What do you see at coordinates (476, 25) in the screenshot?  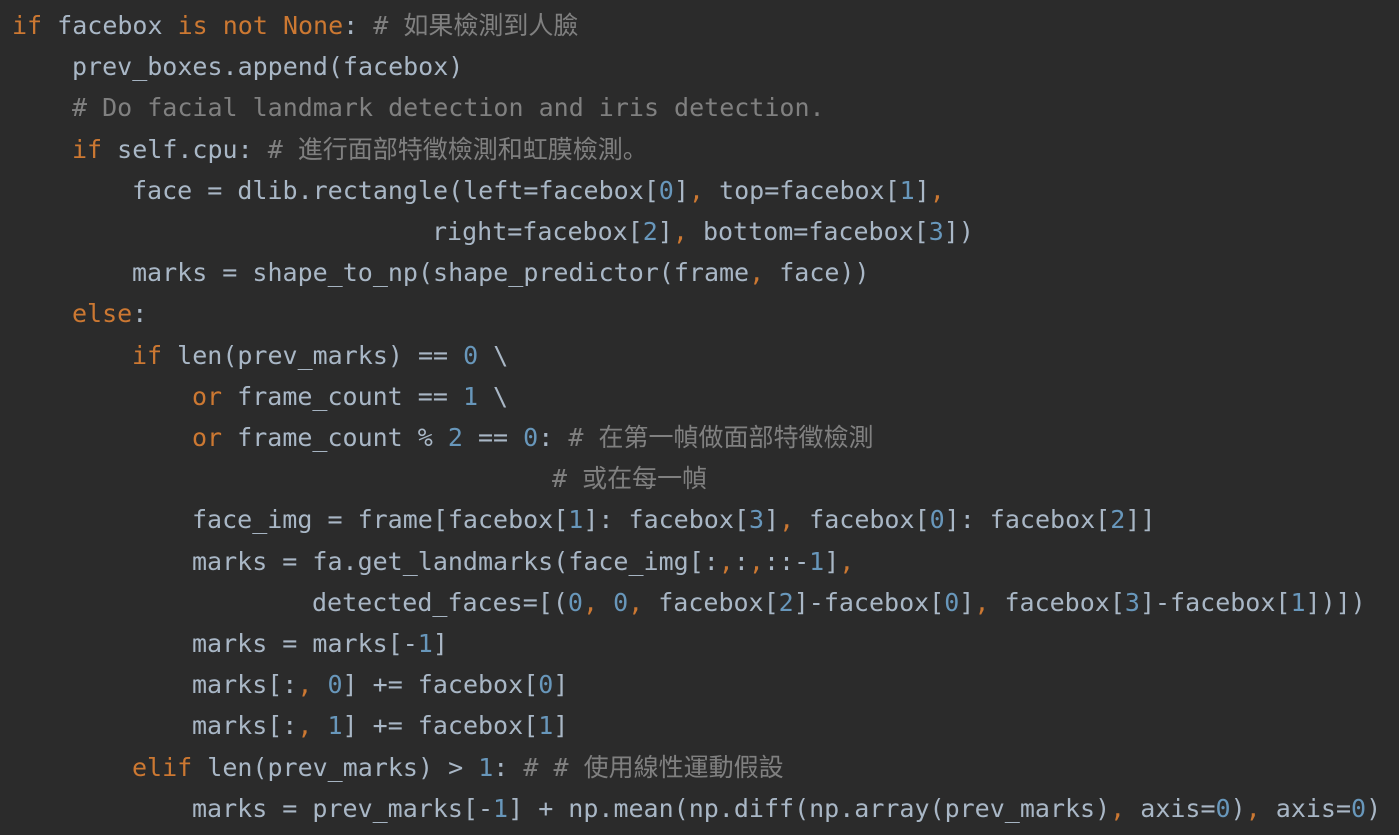 I see `comment-token: # 如果檢測到人臉` at bounding box center [476, 25].